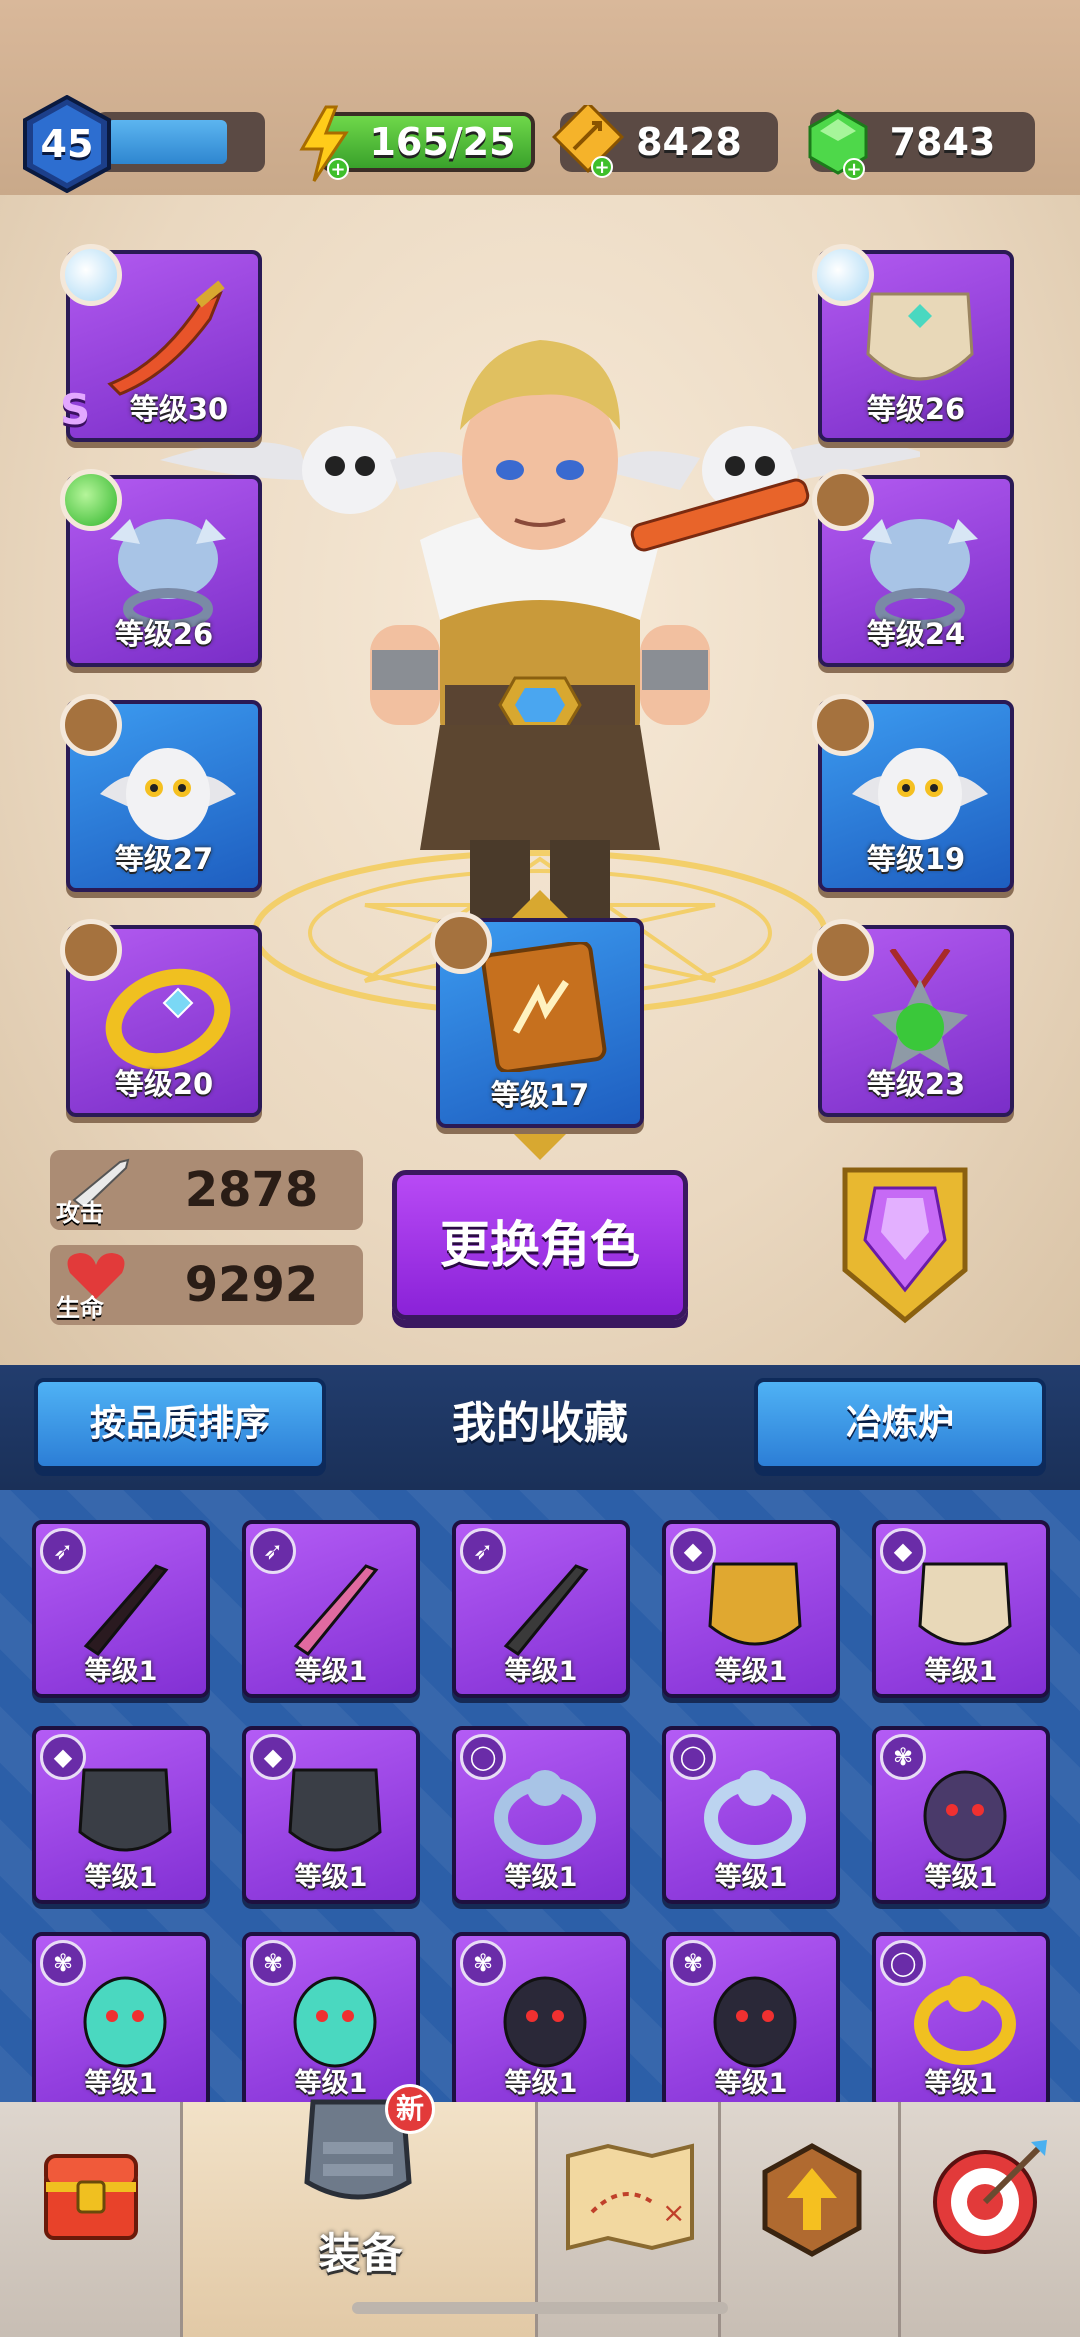 The width and height of the screenshot is (1080, 2337). I want to click on new-badge: 新, so click(410, 2109).